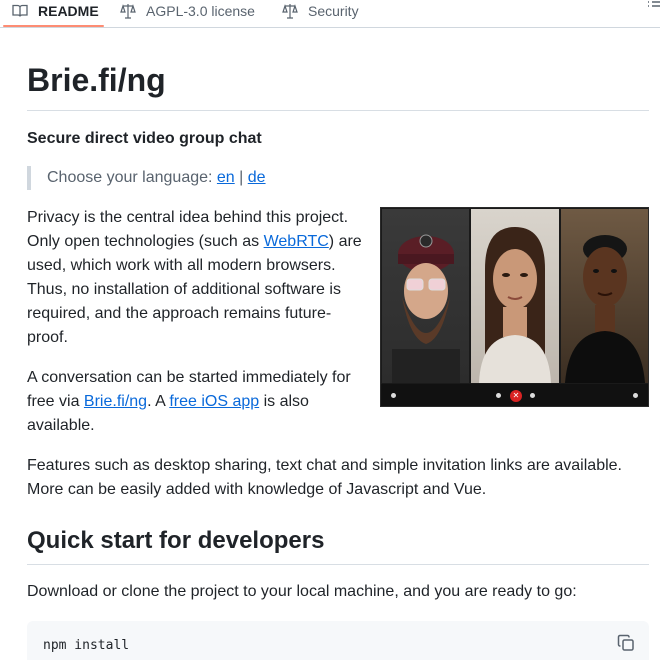 This screenshot has width=660, height=660. Describe the element at coordinates (96, 80) in the screenshot. I see `readme-title: Brie.fi/ng` at that location.